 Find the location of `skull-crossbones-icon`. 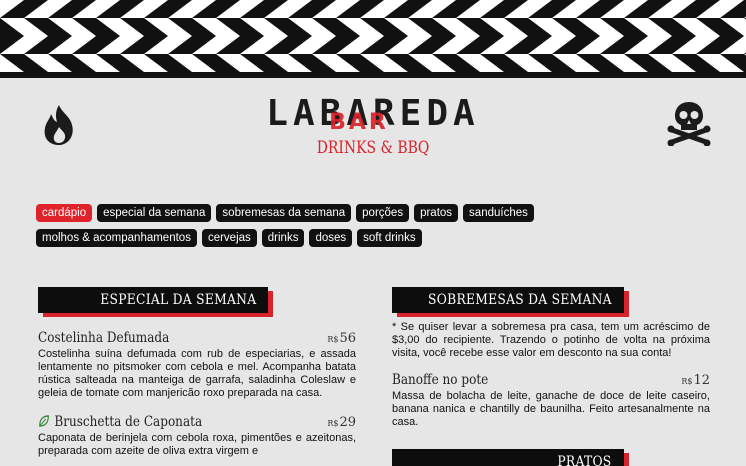

skull-crossbones-icon is located at coordinates (689, 124).